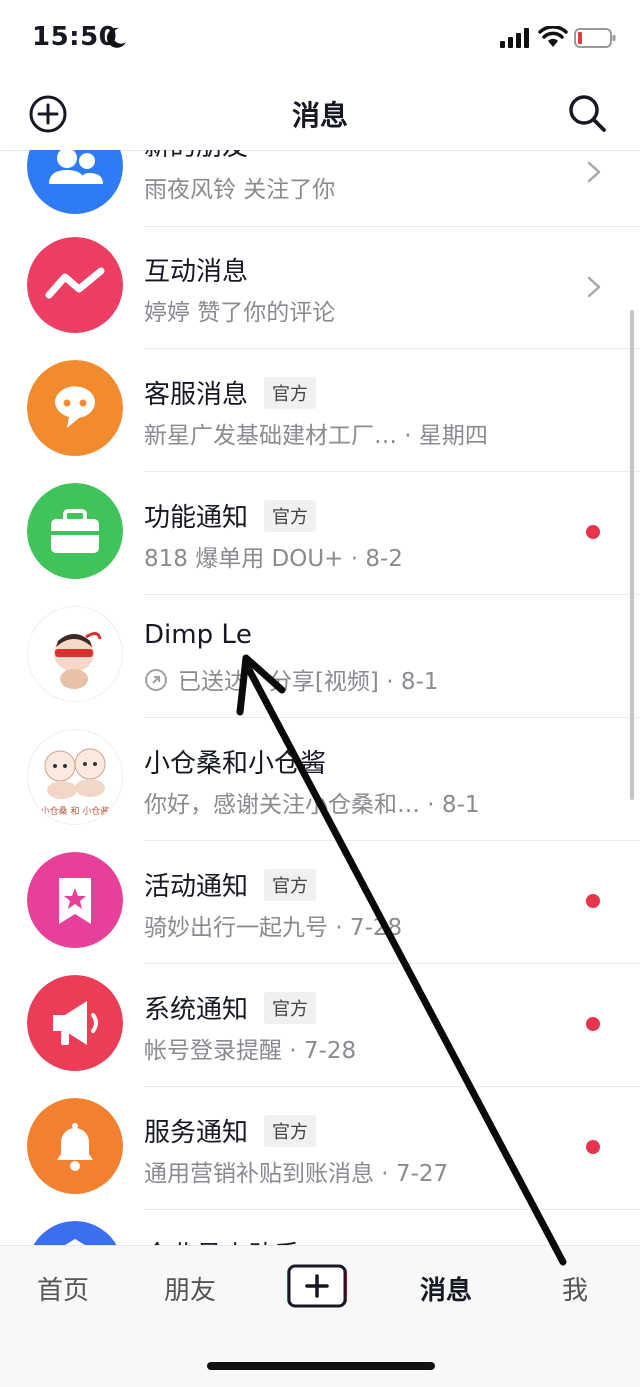  Describe the element at coordinates (321, 1366) in the screenshot. I see `home-indicator` at that location.